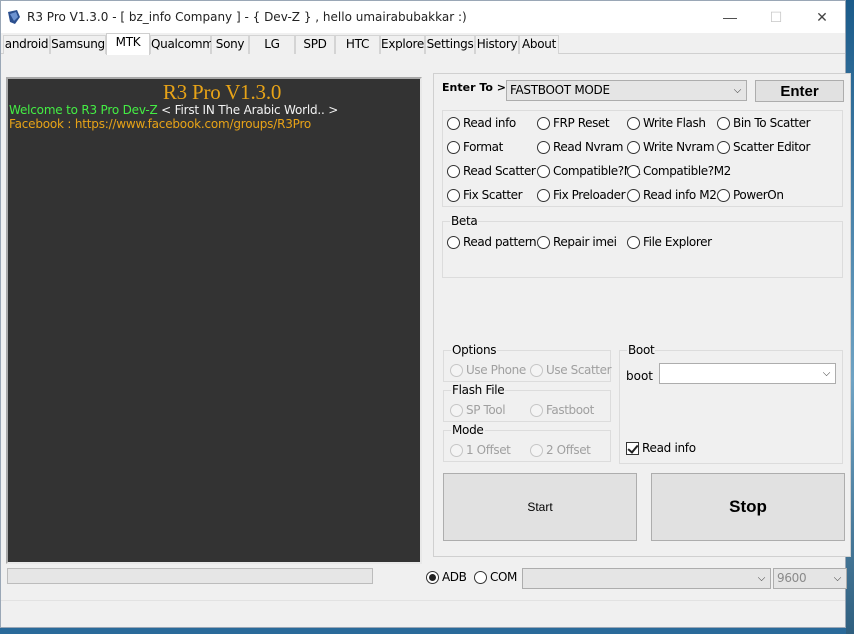 The height and width of the screenshot is (634, 854). I want to click on boot-group-title: Boot, so click(641, 350).